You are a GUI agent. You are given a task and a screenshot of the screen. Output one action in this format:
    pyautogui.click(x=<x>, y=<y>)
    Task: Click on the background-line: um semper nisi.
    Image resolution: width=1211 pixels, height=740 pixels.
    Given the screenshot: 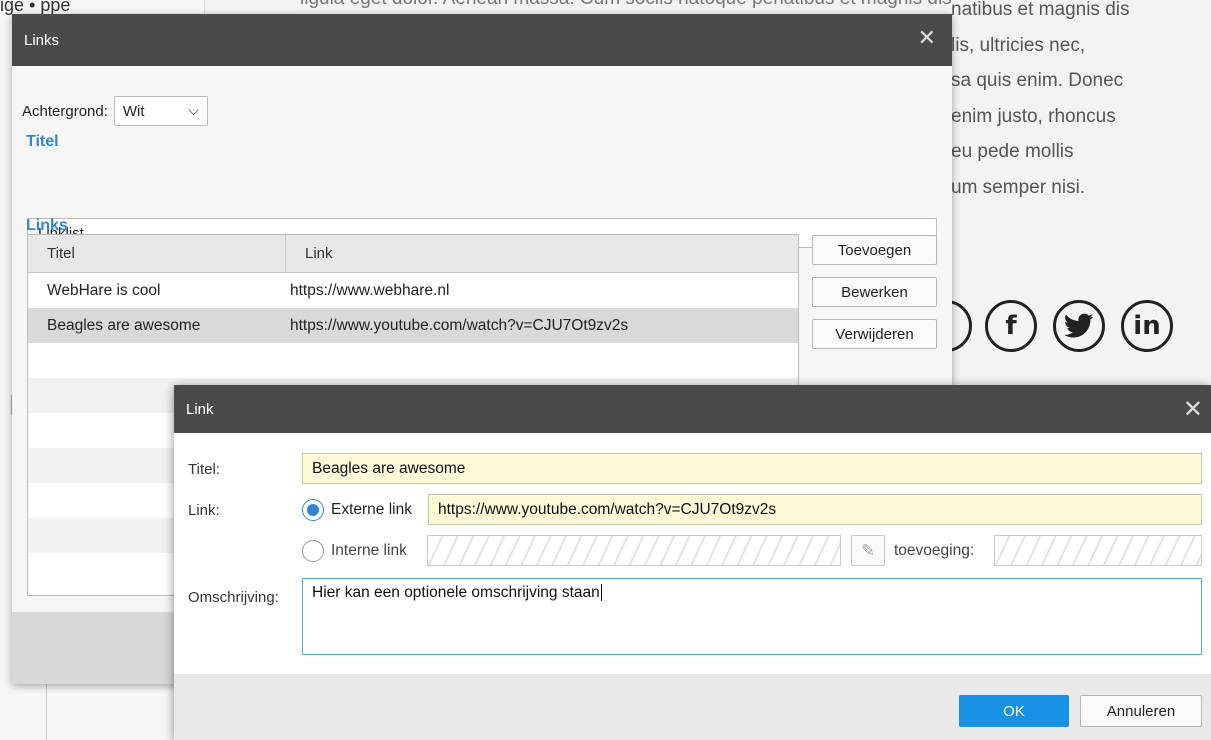 What is the action you would take?
    pyautogui.click(x=1018, y=187)
    